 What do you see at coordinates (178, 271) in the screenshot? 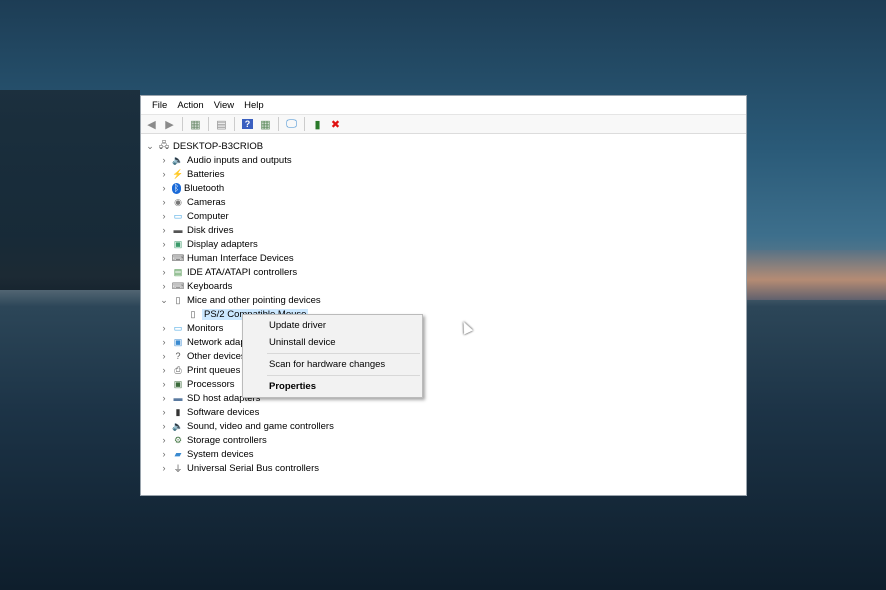
I see `ide-controller-icon: ▤` at bounding box center [178, 271].